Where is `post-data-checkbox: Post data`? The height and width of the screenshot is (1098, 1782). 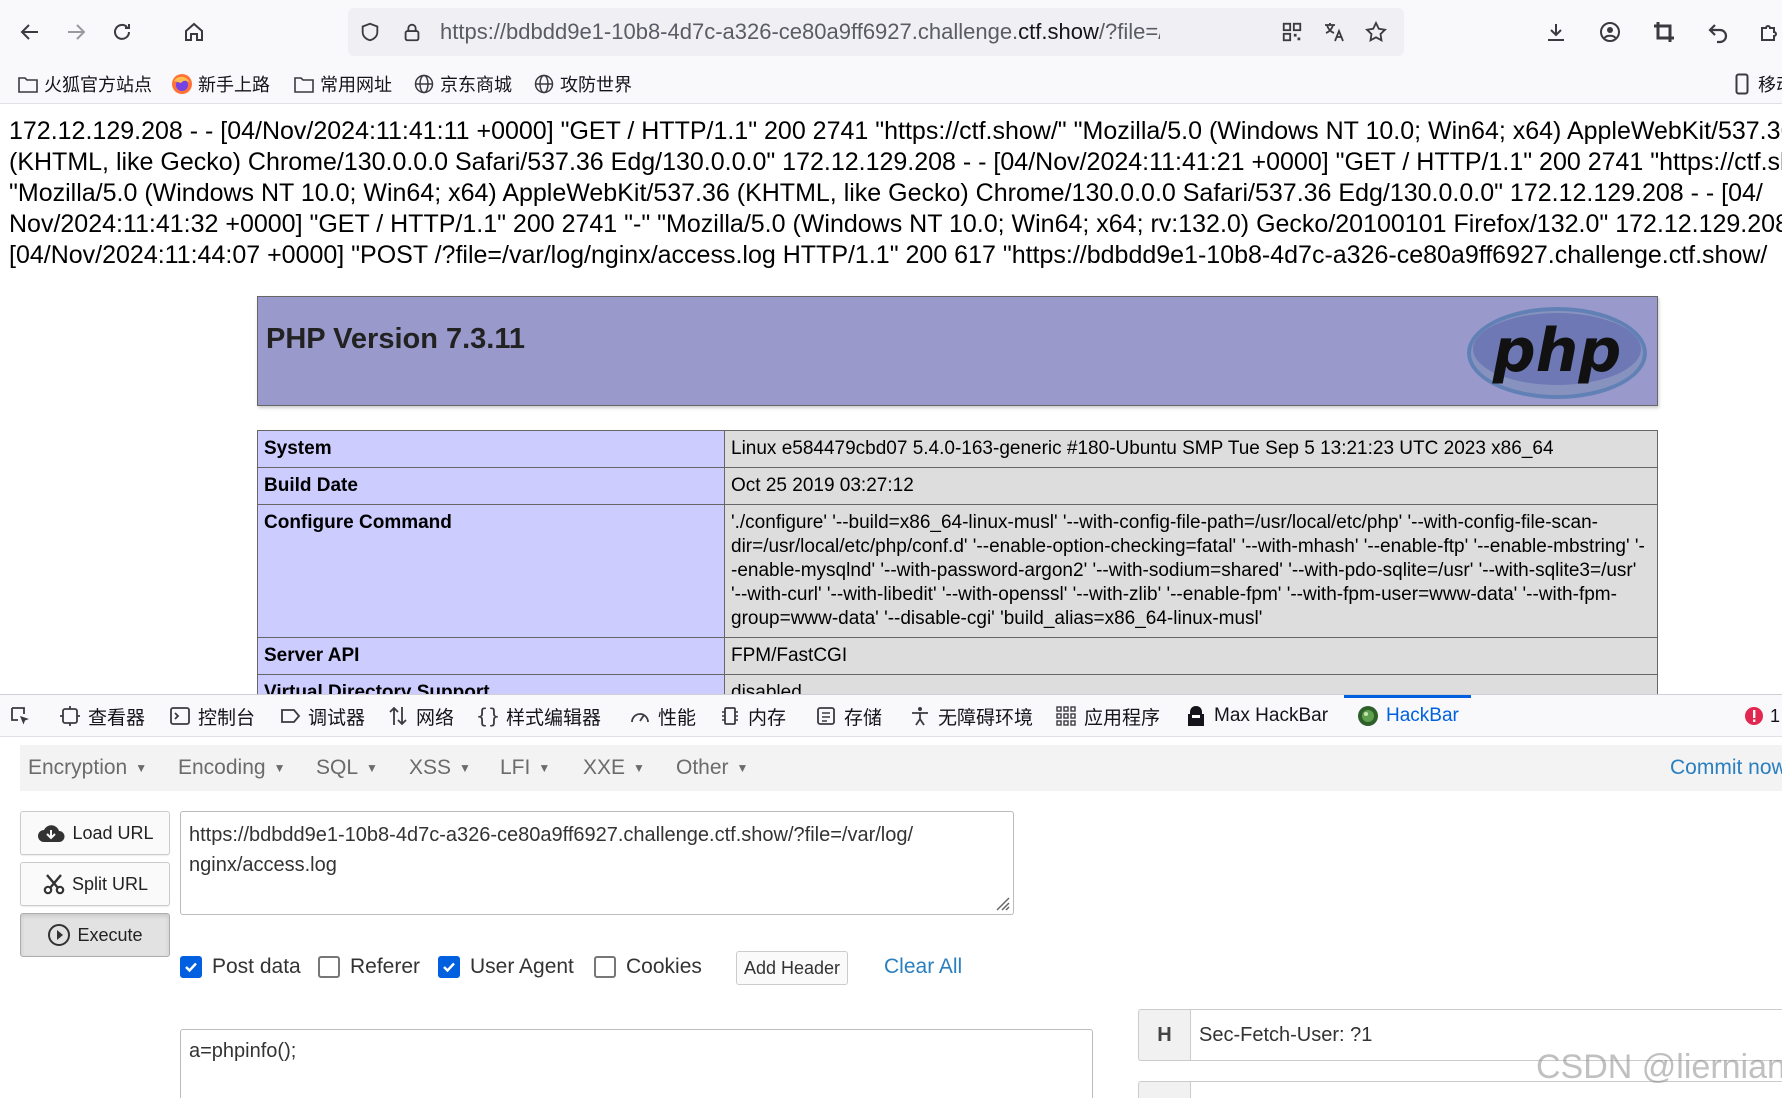
post-data-checkbox: Post data is located at coordinates (240, 967).